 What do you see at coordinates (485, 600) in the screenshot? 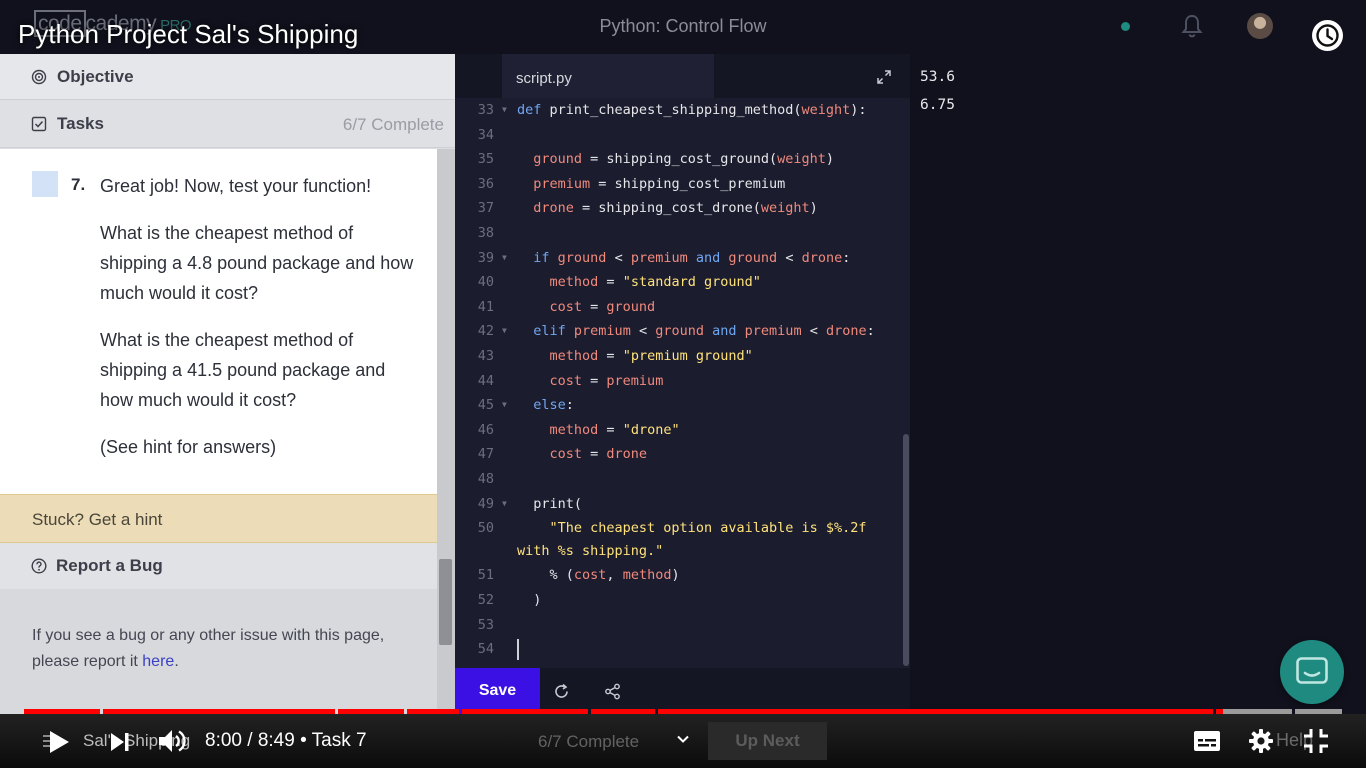
I see `line-number: 52` at bounding box center [485, 600].